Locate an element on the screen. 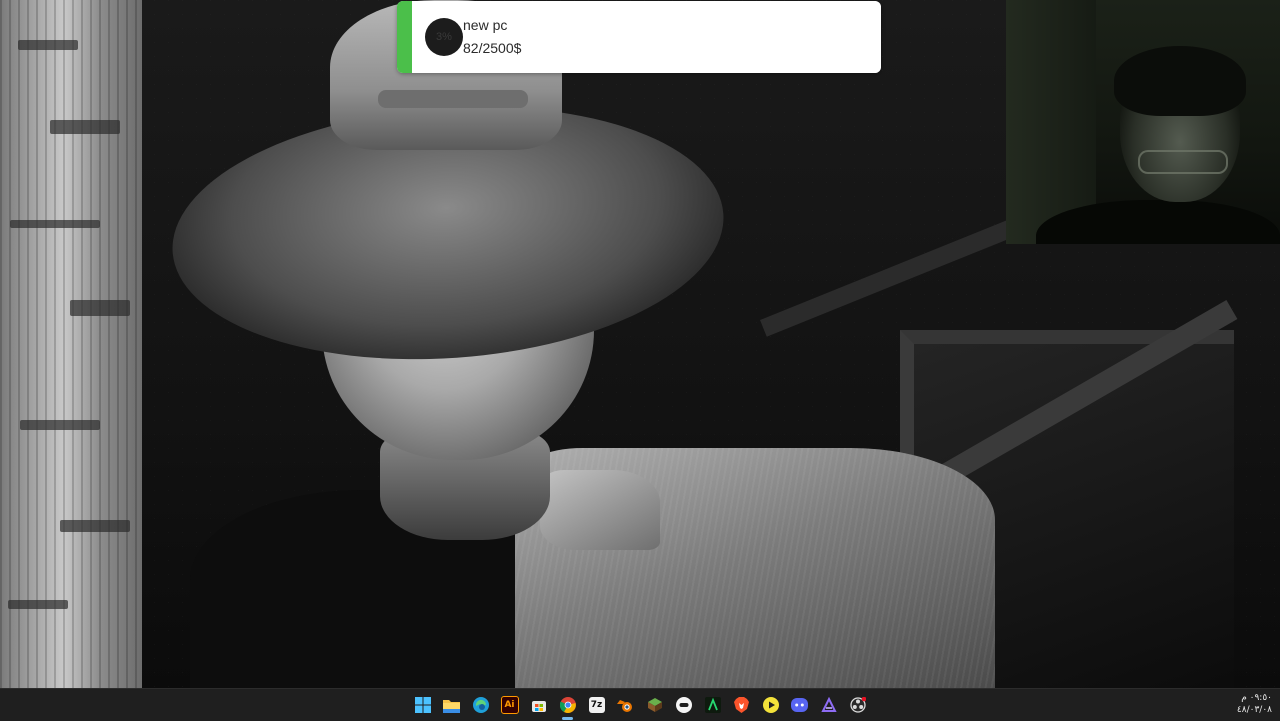  streamlabs-icon is located at coordinates (683, 705).